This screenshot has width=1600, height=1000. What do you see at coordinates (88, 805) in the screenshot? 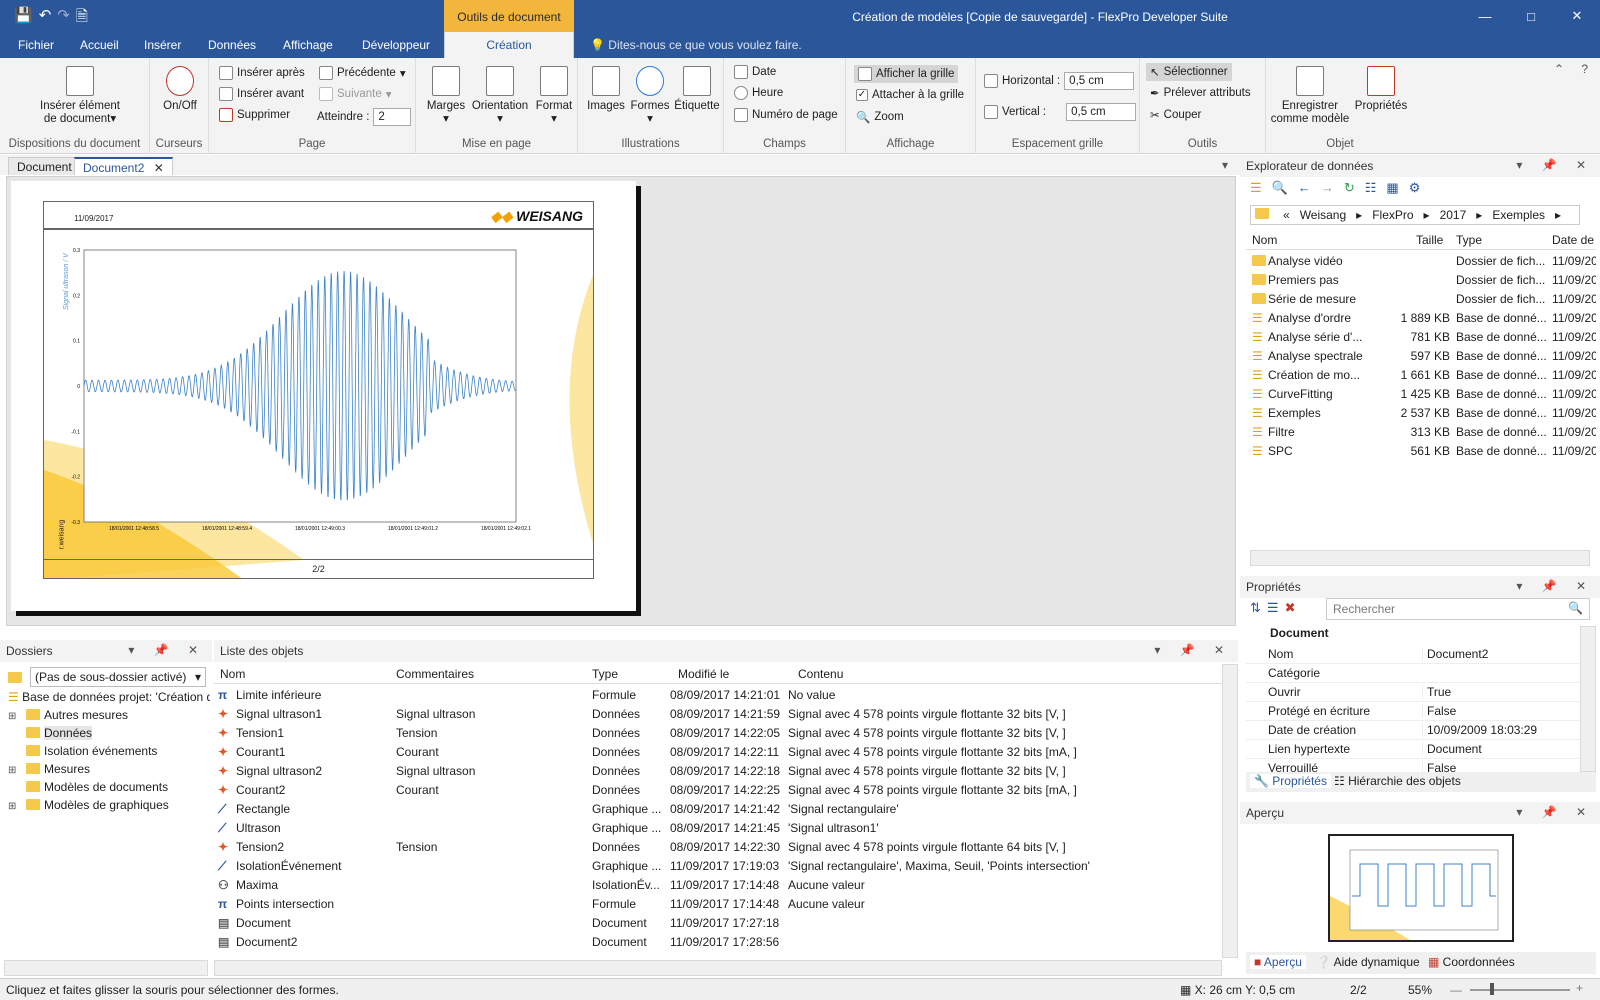
I see `tree-item: ⊞ Modèles de graphiques` at bounding box center [88, 805].